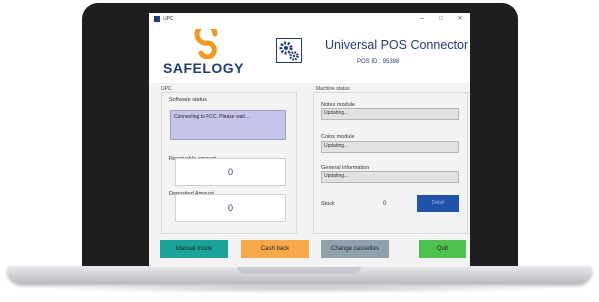 This screenshot has height=302, width=599. Describe the element at coordinates (442, 249) in the screenshot. I see `quit-button: Quit` at that location.